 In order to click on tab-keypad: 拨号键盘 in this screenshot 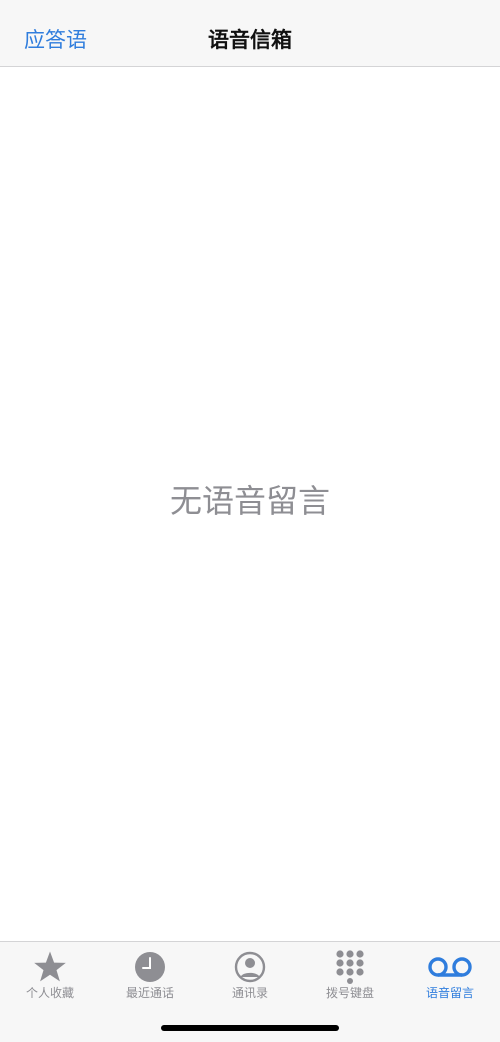, I will do `click(350, 974)`.